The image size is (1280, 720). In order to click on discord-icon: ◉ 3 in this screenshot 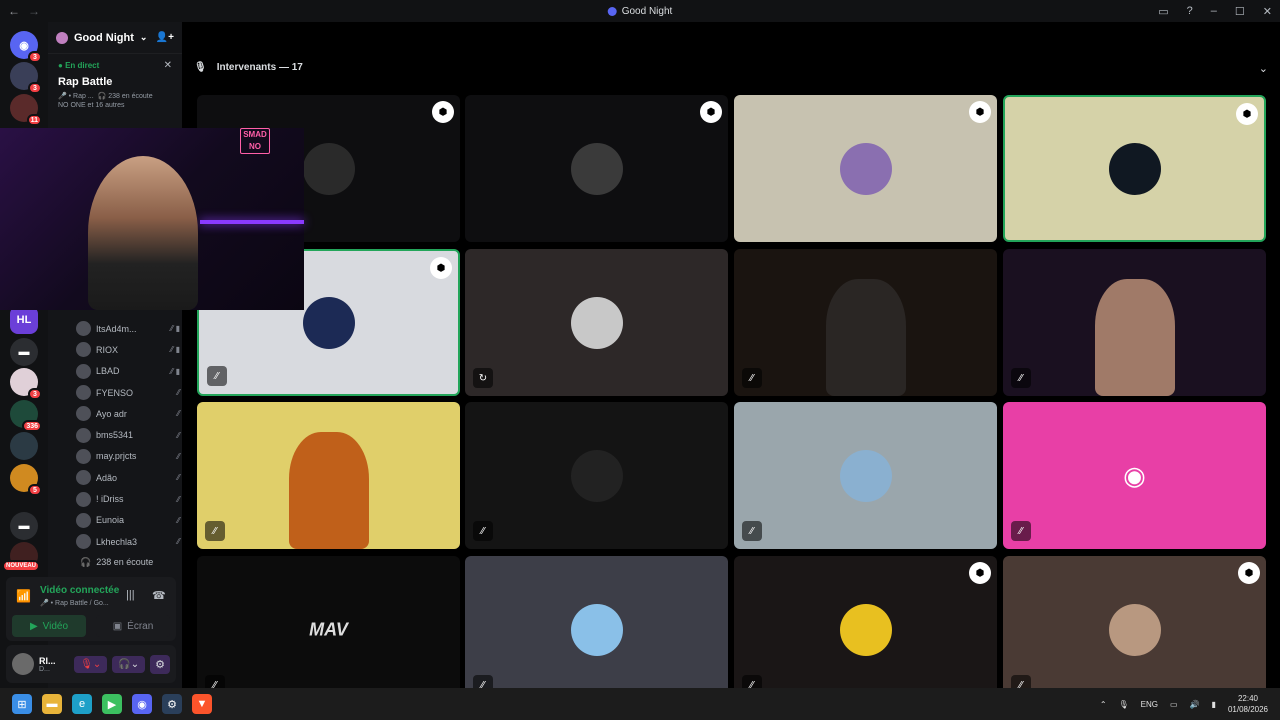, I will do `click(26, 47)`.